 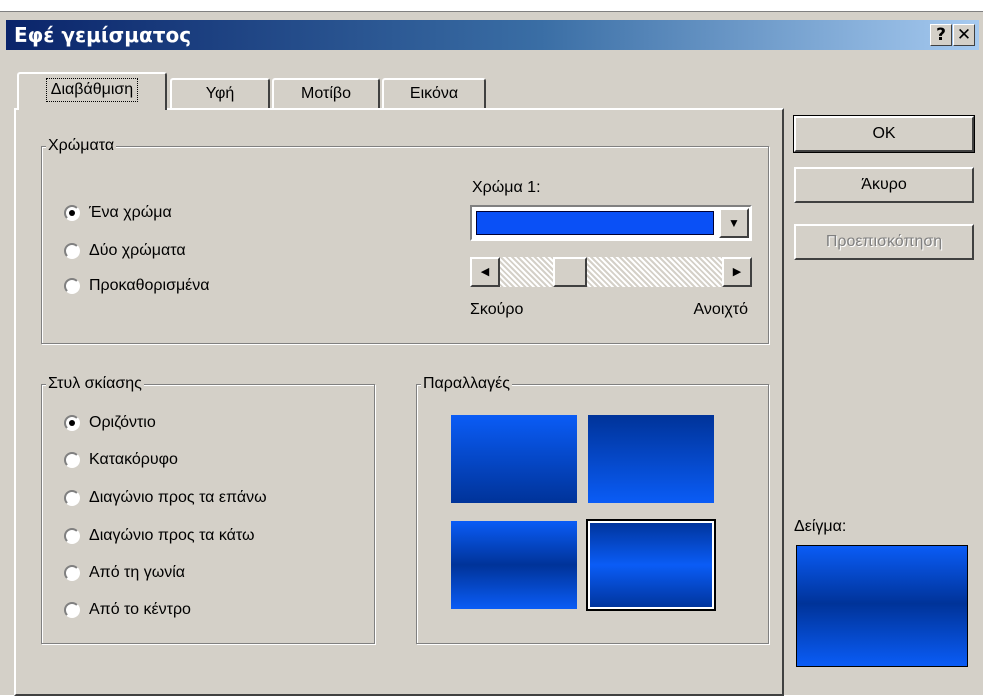 What do you see at coordinates (72, 213) in the screenshot?
I see `radio-one-color-button` at bounding box center [72, 213].